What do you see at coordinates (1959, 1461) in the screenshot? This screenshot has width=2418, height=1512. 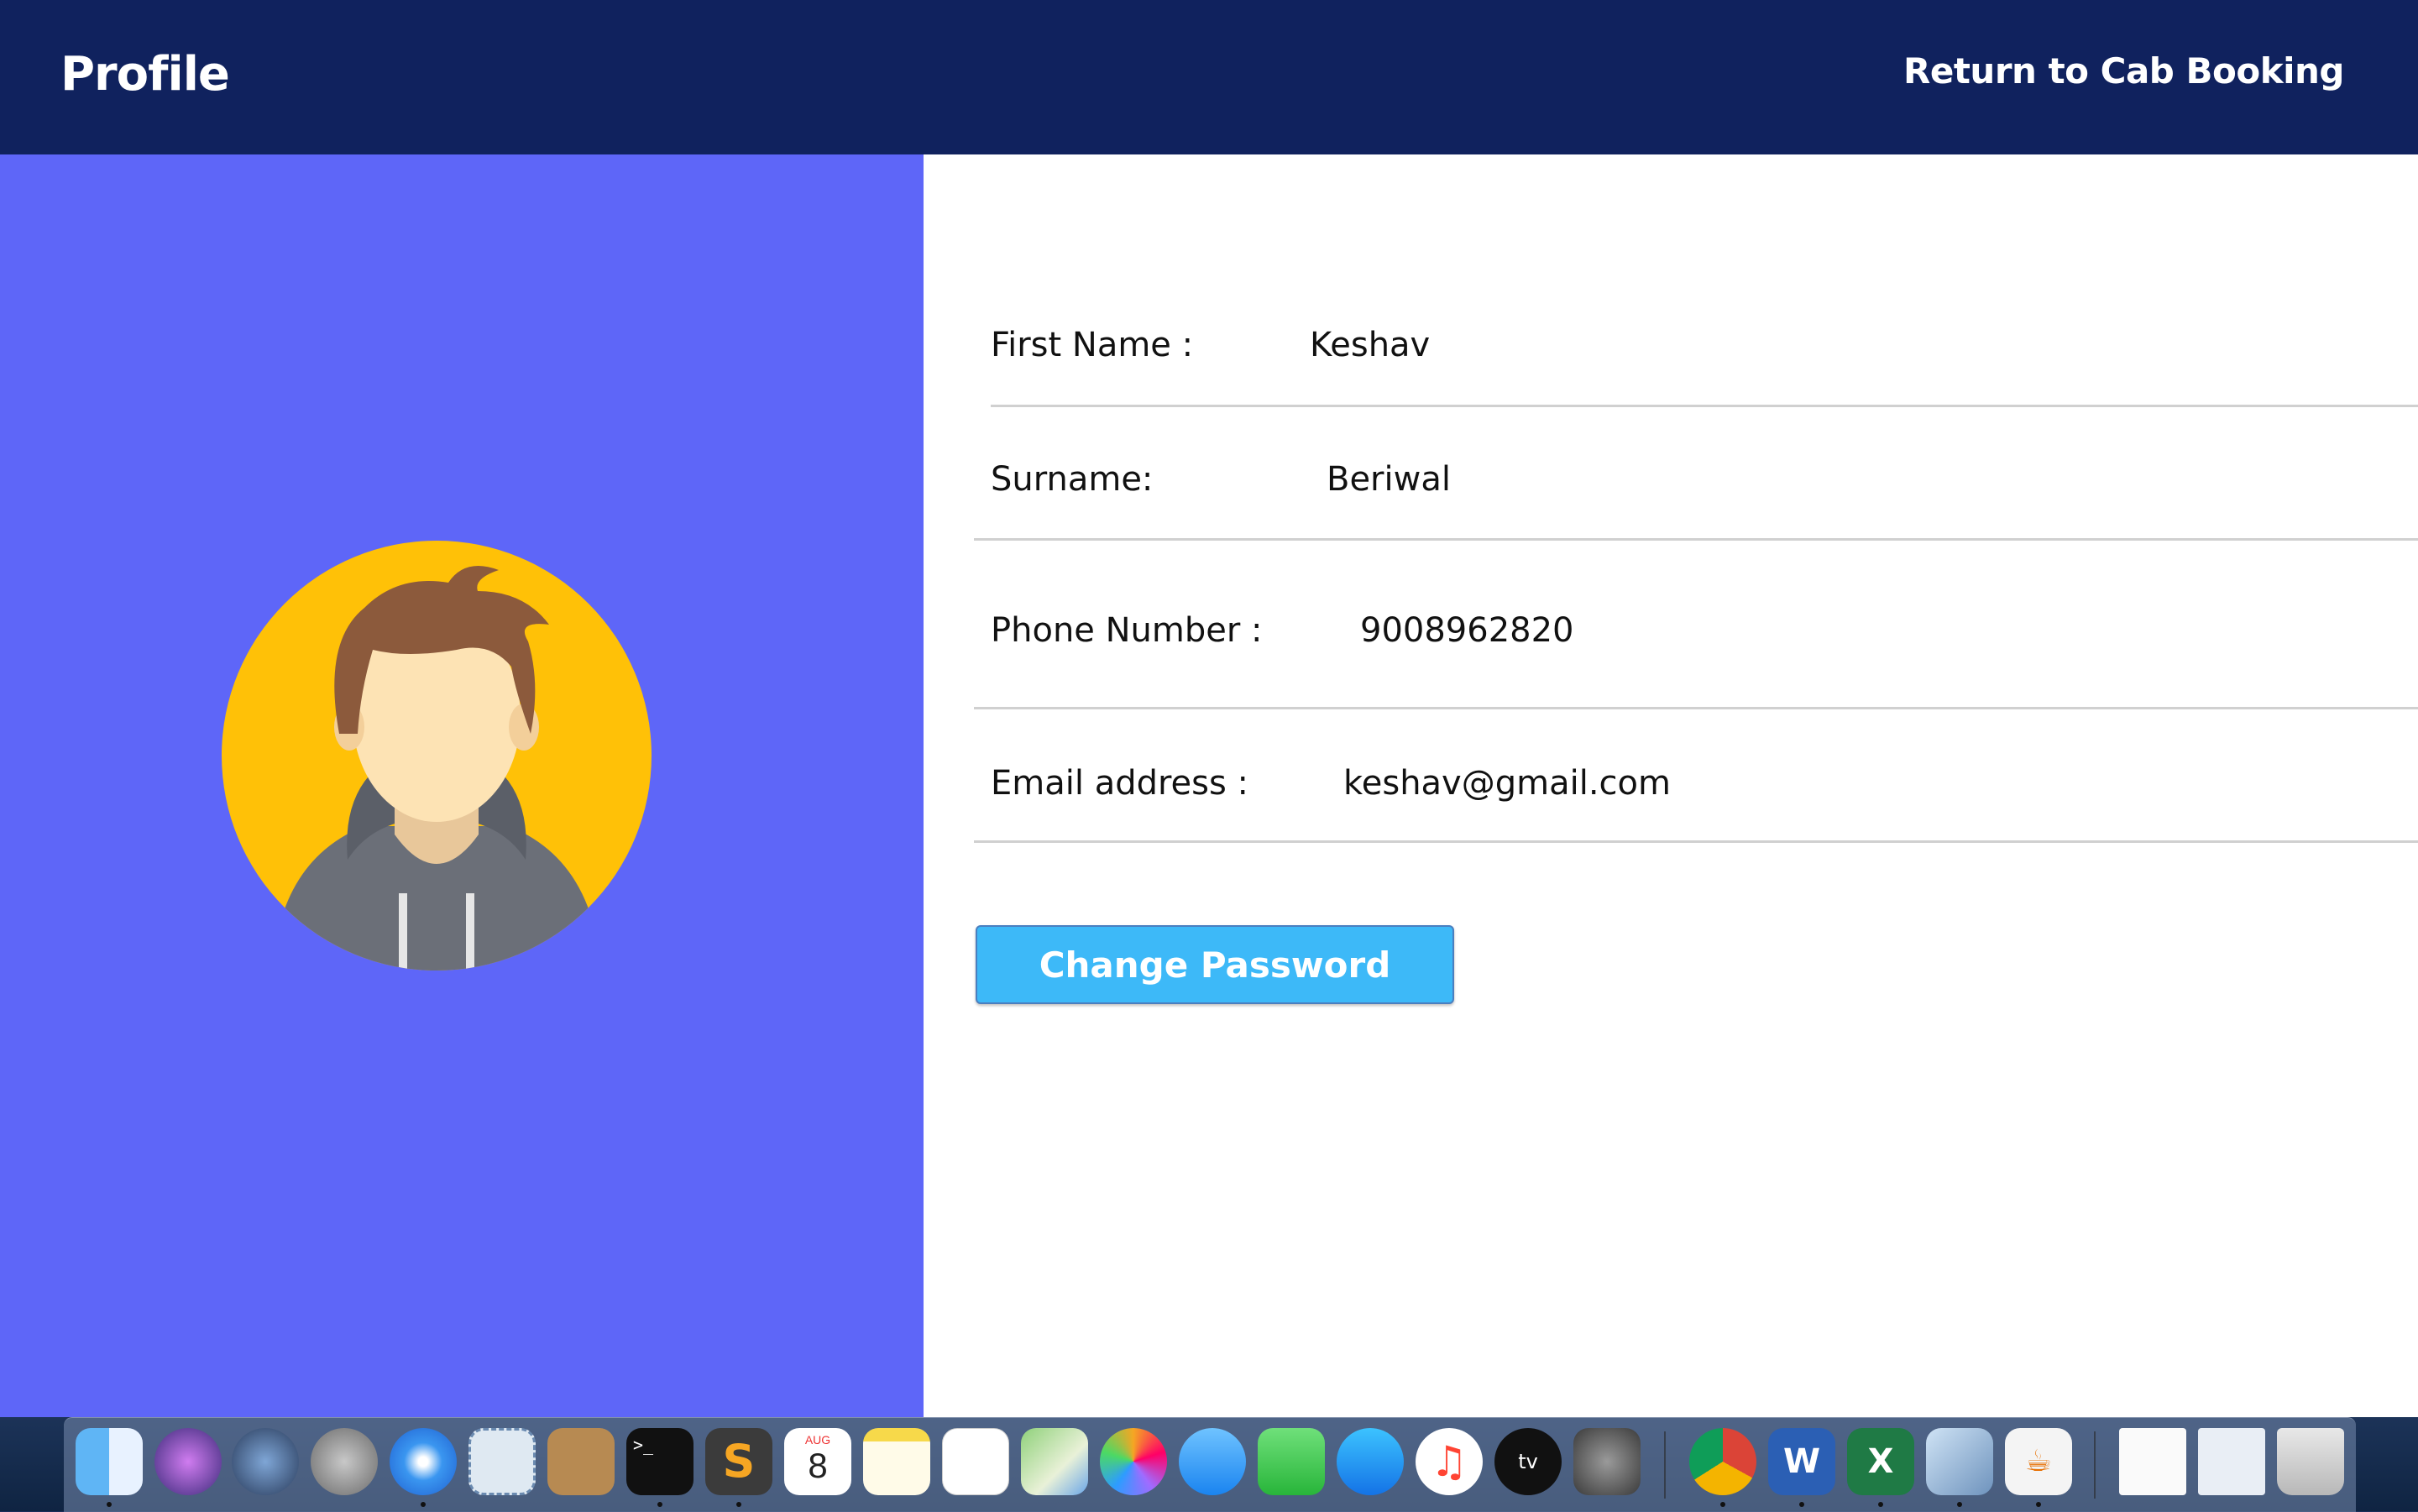 I see `virtualbox-icon` at bounding box center [1959, 1461].